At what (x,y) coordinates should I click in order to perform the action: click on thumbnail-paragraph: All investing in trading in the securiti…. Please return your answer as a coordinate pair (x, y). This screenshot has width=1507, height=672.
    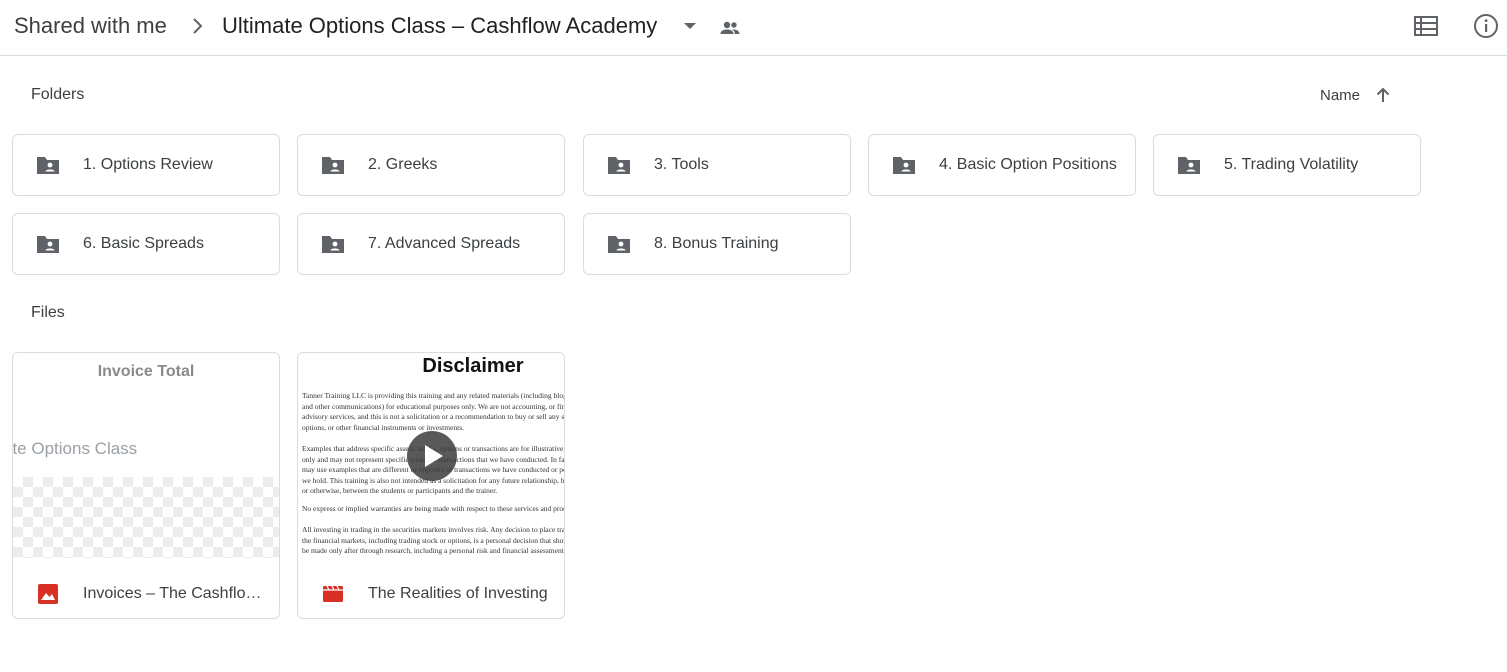
    Looking at the image, I should click on (433, 540).